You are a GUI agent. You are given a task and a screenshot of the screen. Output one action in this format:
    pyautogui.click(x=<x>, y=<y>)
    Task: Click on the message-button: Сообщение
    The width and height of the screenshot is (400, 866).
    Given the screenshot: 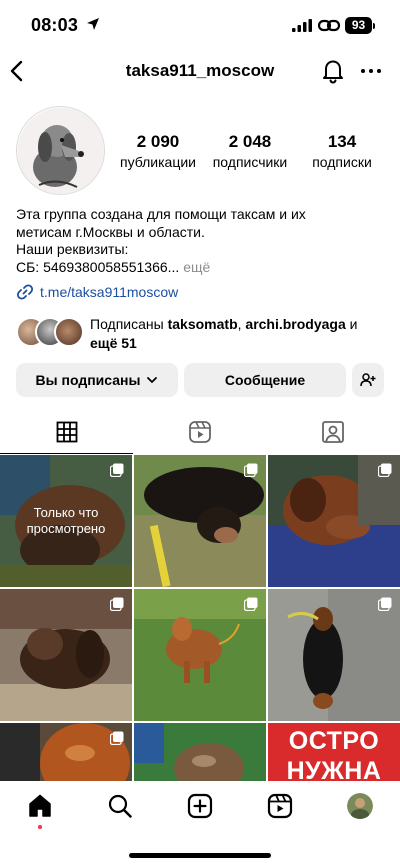 What is the action you would take?
    pyautogui.click(x=265, y=380)
    